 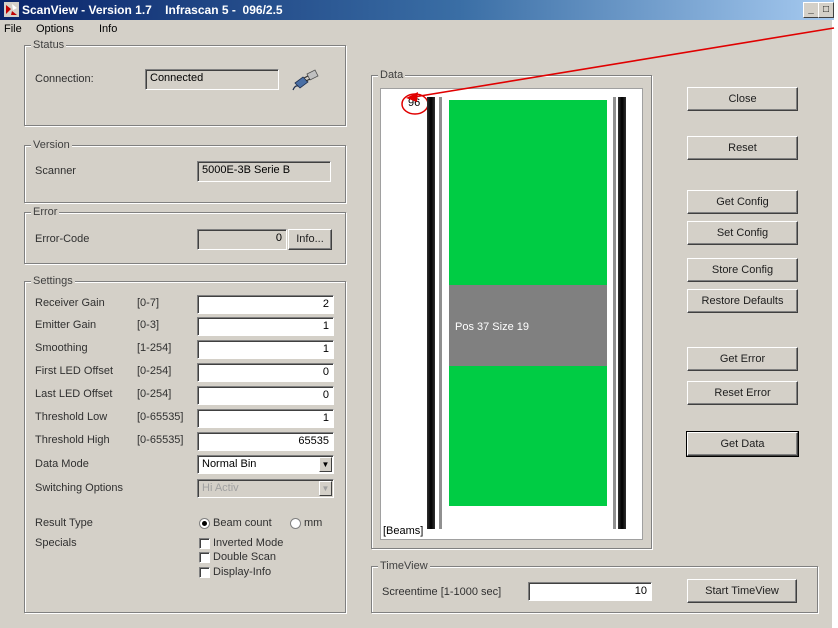 What do you see at coordinates (742, 270) in the screenshot?
I see `store-config-button: Store Config` at bounding box center [742, 270].